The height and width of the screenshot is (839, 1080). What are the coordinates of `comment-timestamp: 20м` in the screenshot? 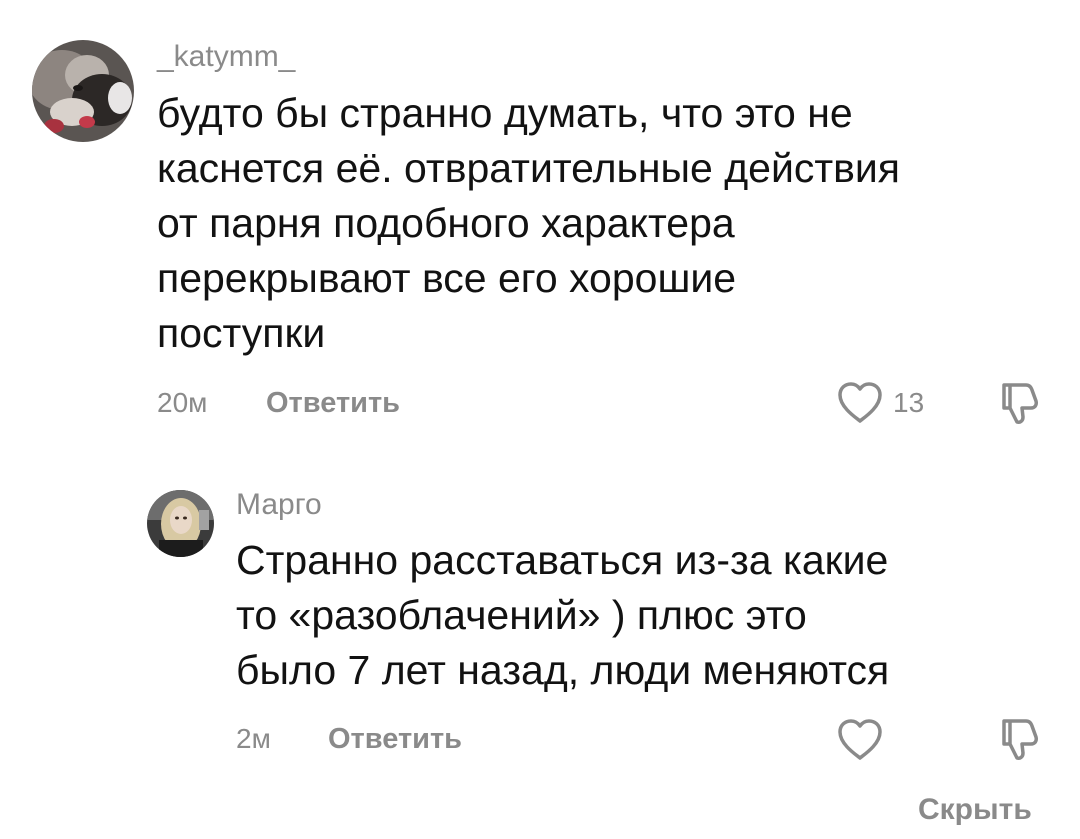 It's located at (182, 402).